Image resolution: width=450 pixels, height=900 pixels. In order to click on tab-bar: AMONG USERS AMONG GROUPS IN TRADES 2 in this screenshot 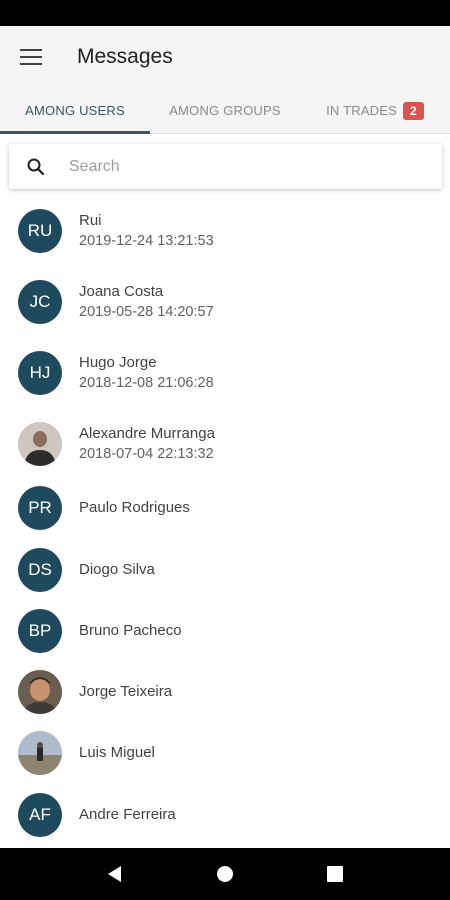, I will do `click(225, 111)`.